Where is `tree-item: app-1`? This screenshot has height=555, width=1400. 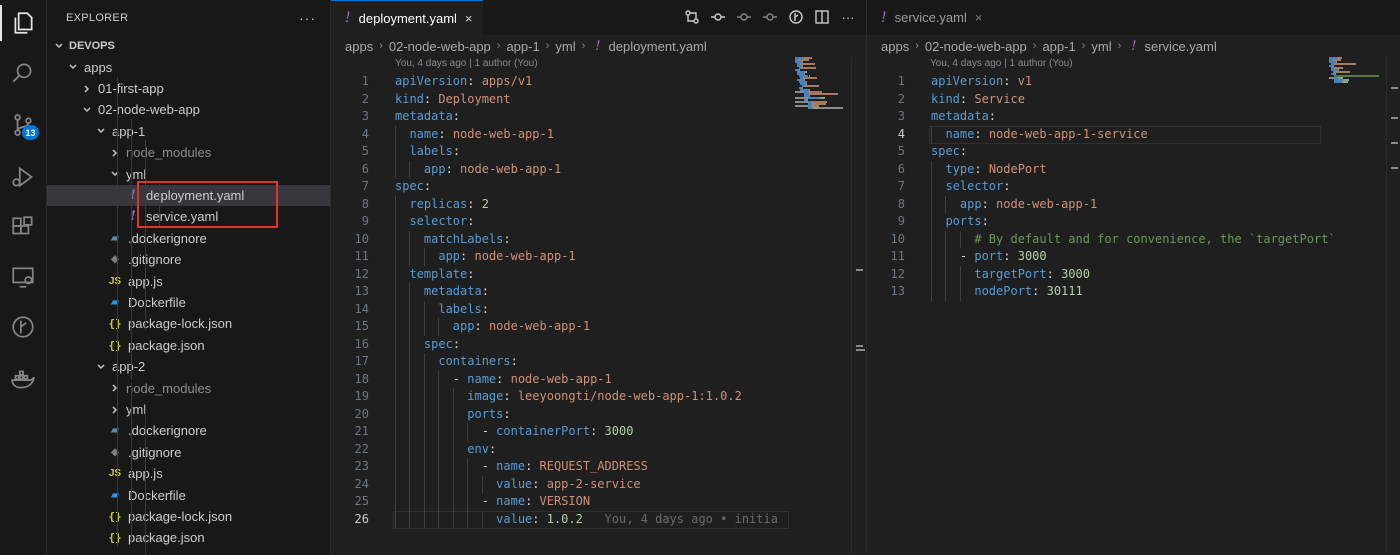 tree-item: app-1 is located at coordinates (188, 131).